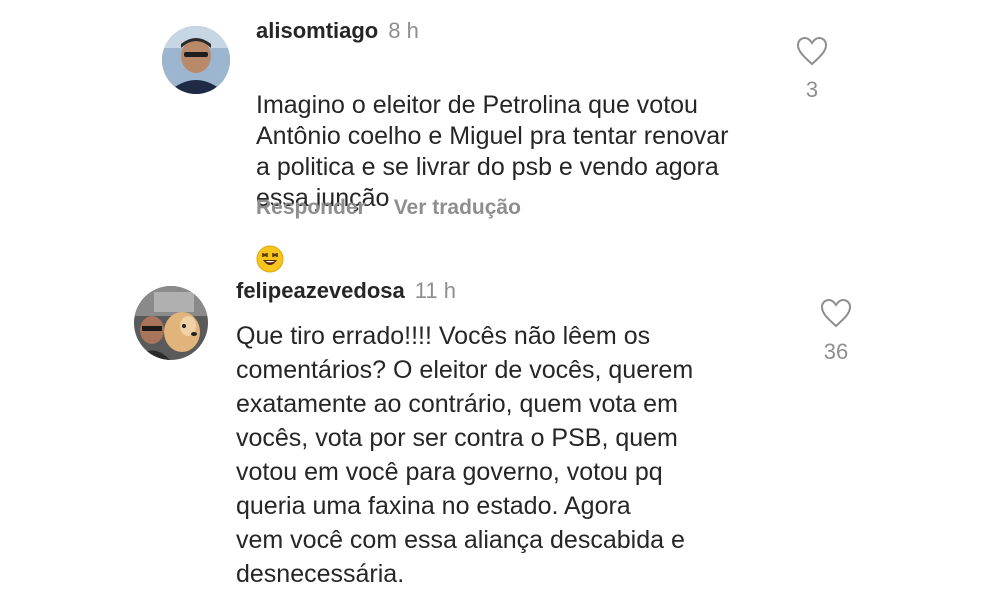  I want to click on timestamp: 11 h, so click(435, 290).